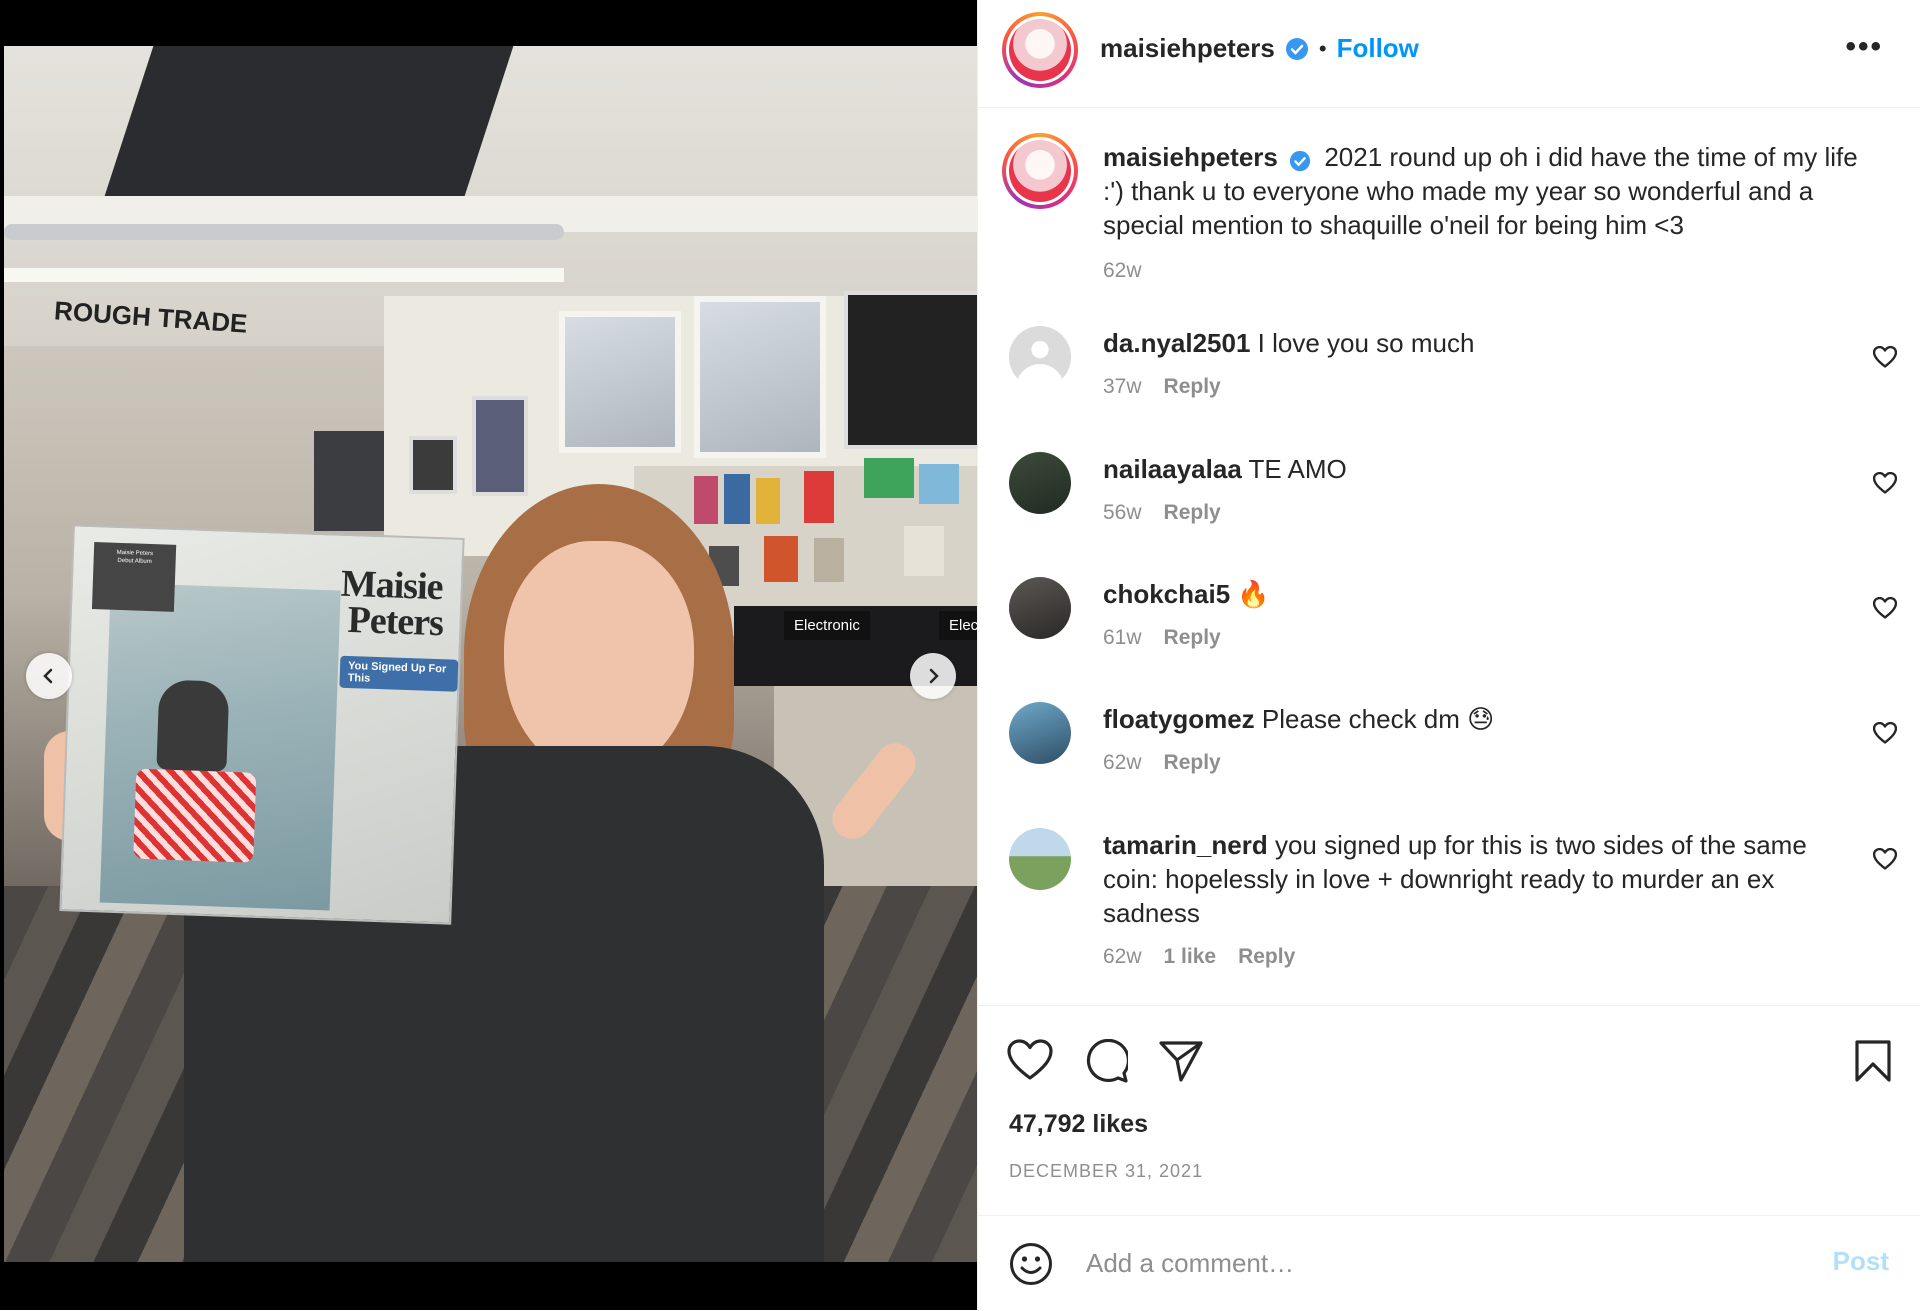  I want to click on bookmark-icon, so click(1873, 1061).